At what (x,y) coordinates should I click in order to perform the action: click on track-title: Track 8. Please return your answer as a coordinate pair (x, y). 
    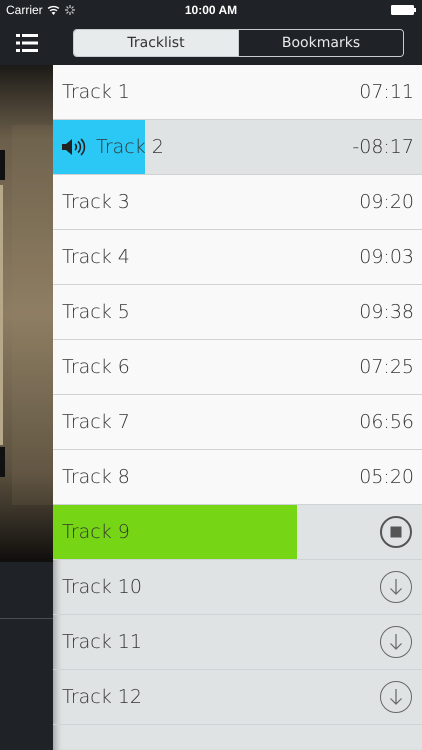
    Looking at the image, I should click on (96, 477).